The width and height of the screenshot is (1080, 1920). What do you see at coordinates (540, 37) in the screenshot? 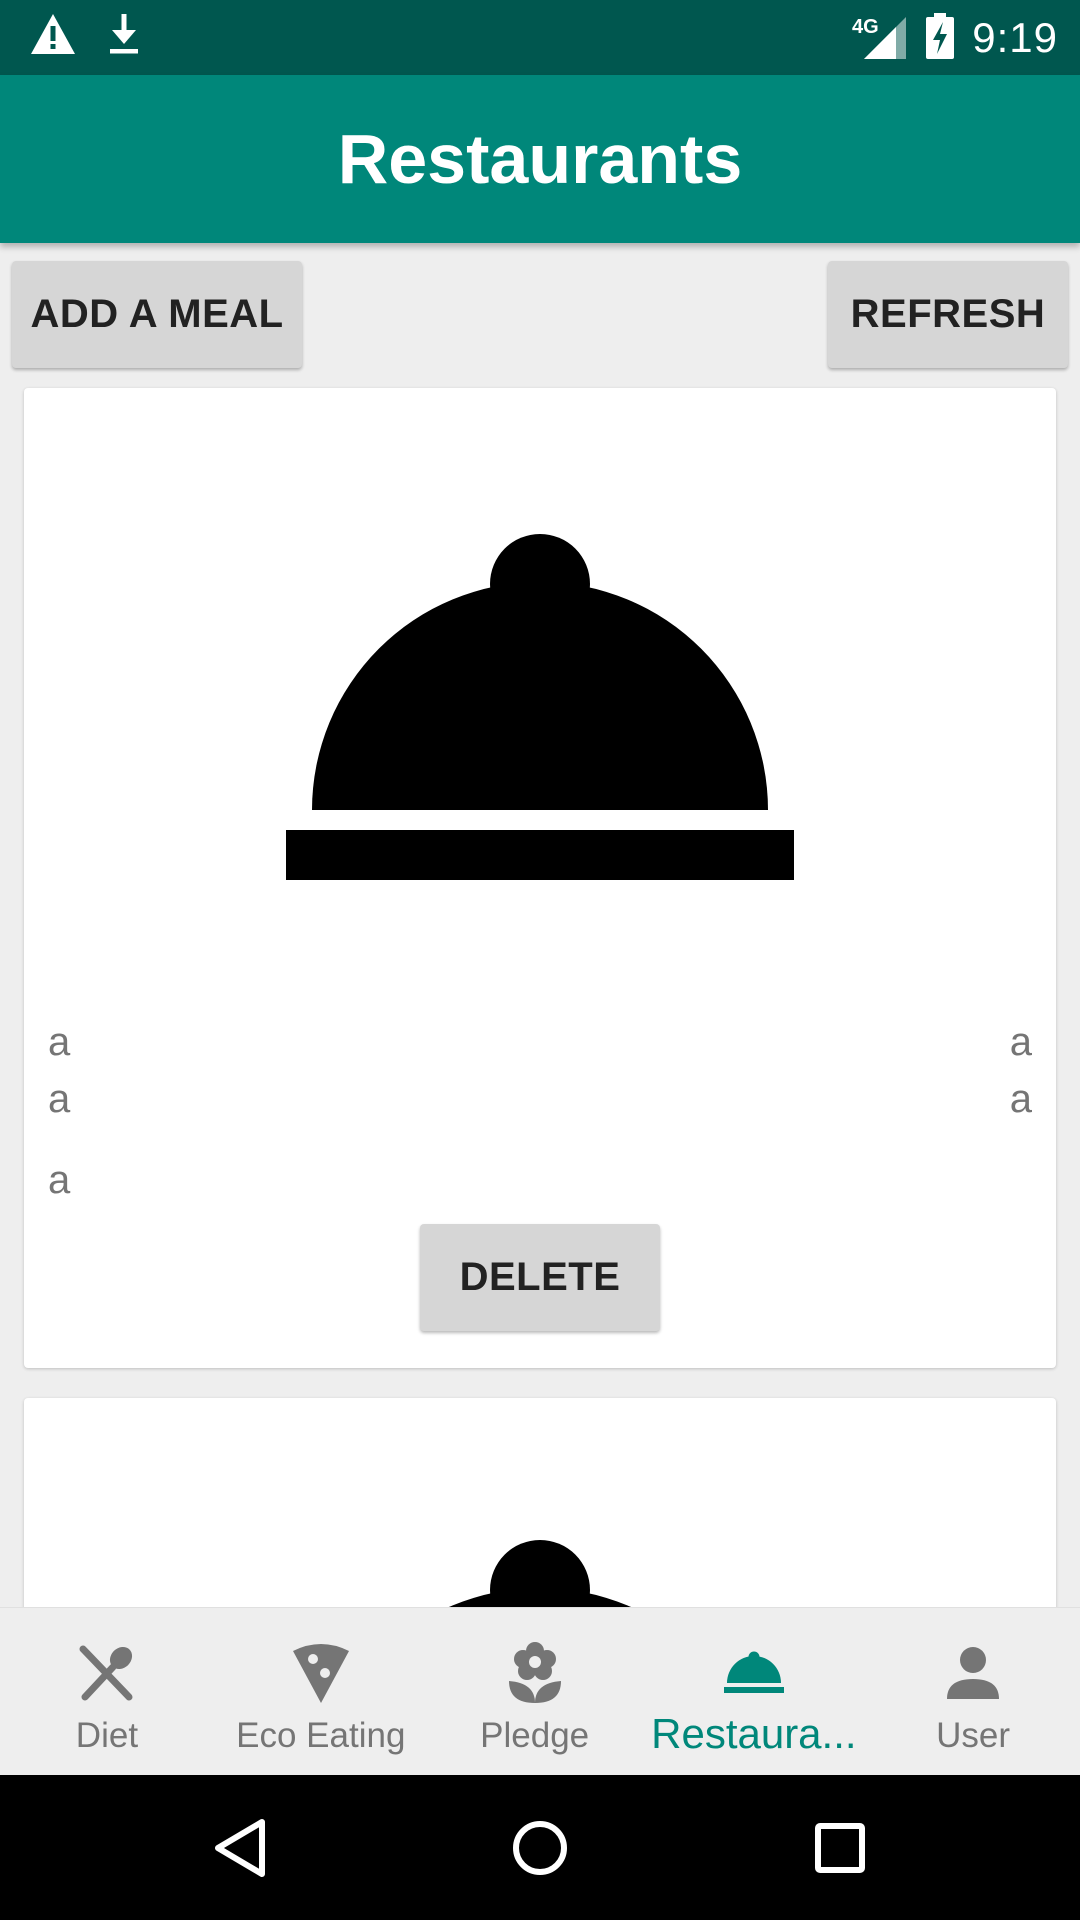
I see `status-bar: 4G 9:19` at bounding box center [540, 37].